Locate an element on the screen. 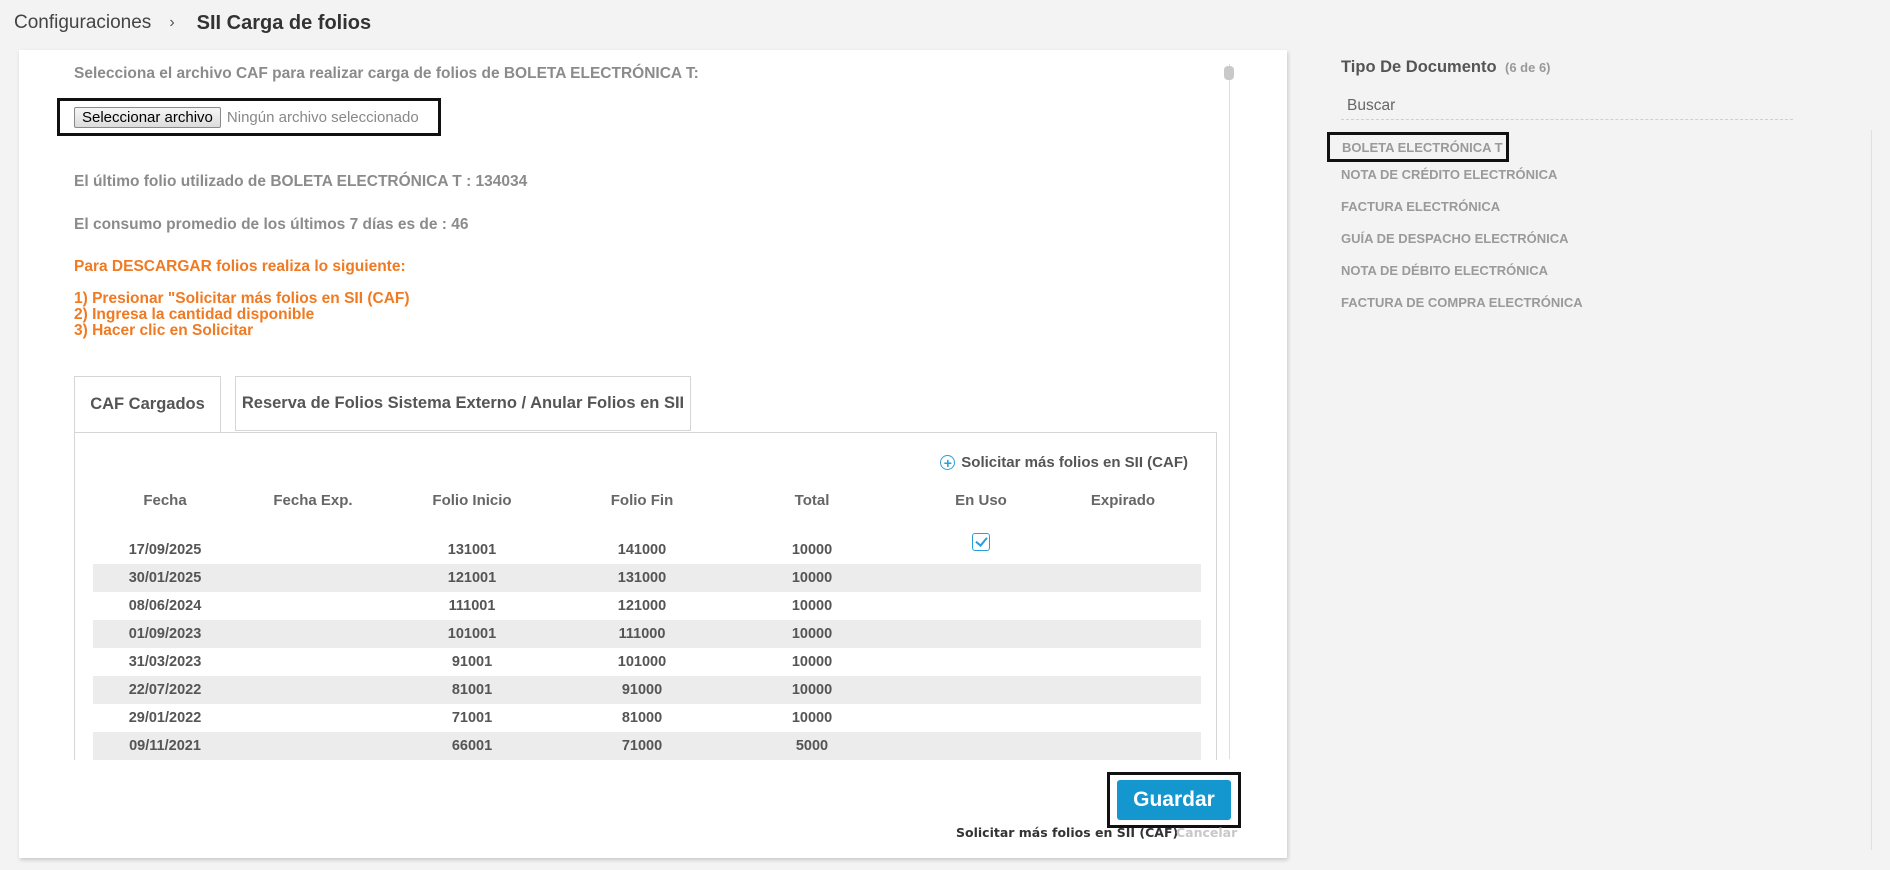 This screenshot has height=870, width=1890. column-header-folio-fin: Folio Fin is located at coordinates (642, 500).